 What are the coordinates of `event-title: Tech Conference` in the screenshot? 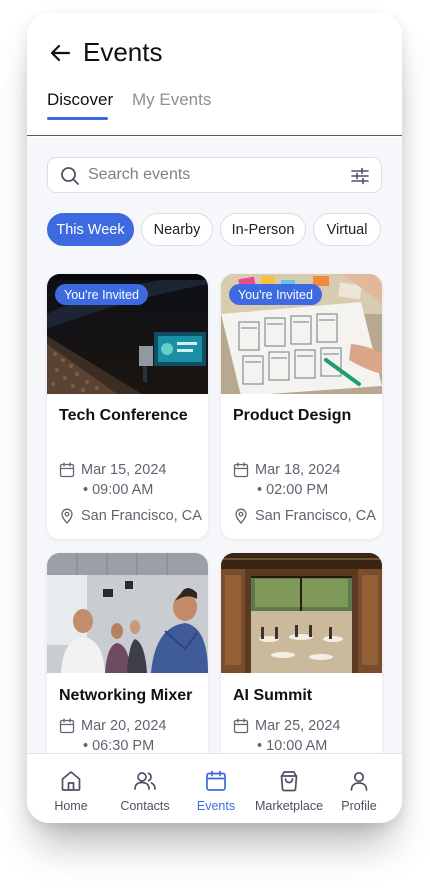 It's located at (123, 415).